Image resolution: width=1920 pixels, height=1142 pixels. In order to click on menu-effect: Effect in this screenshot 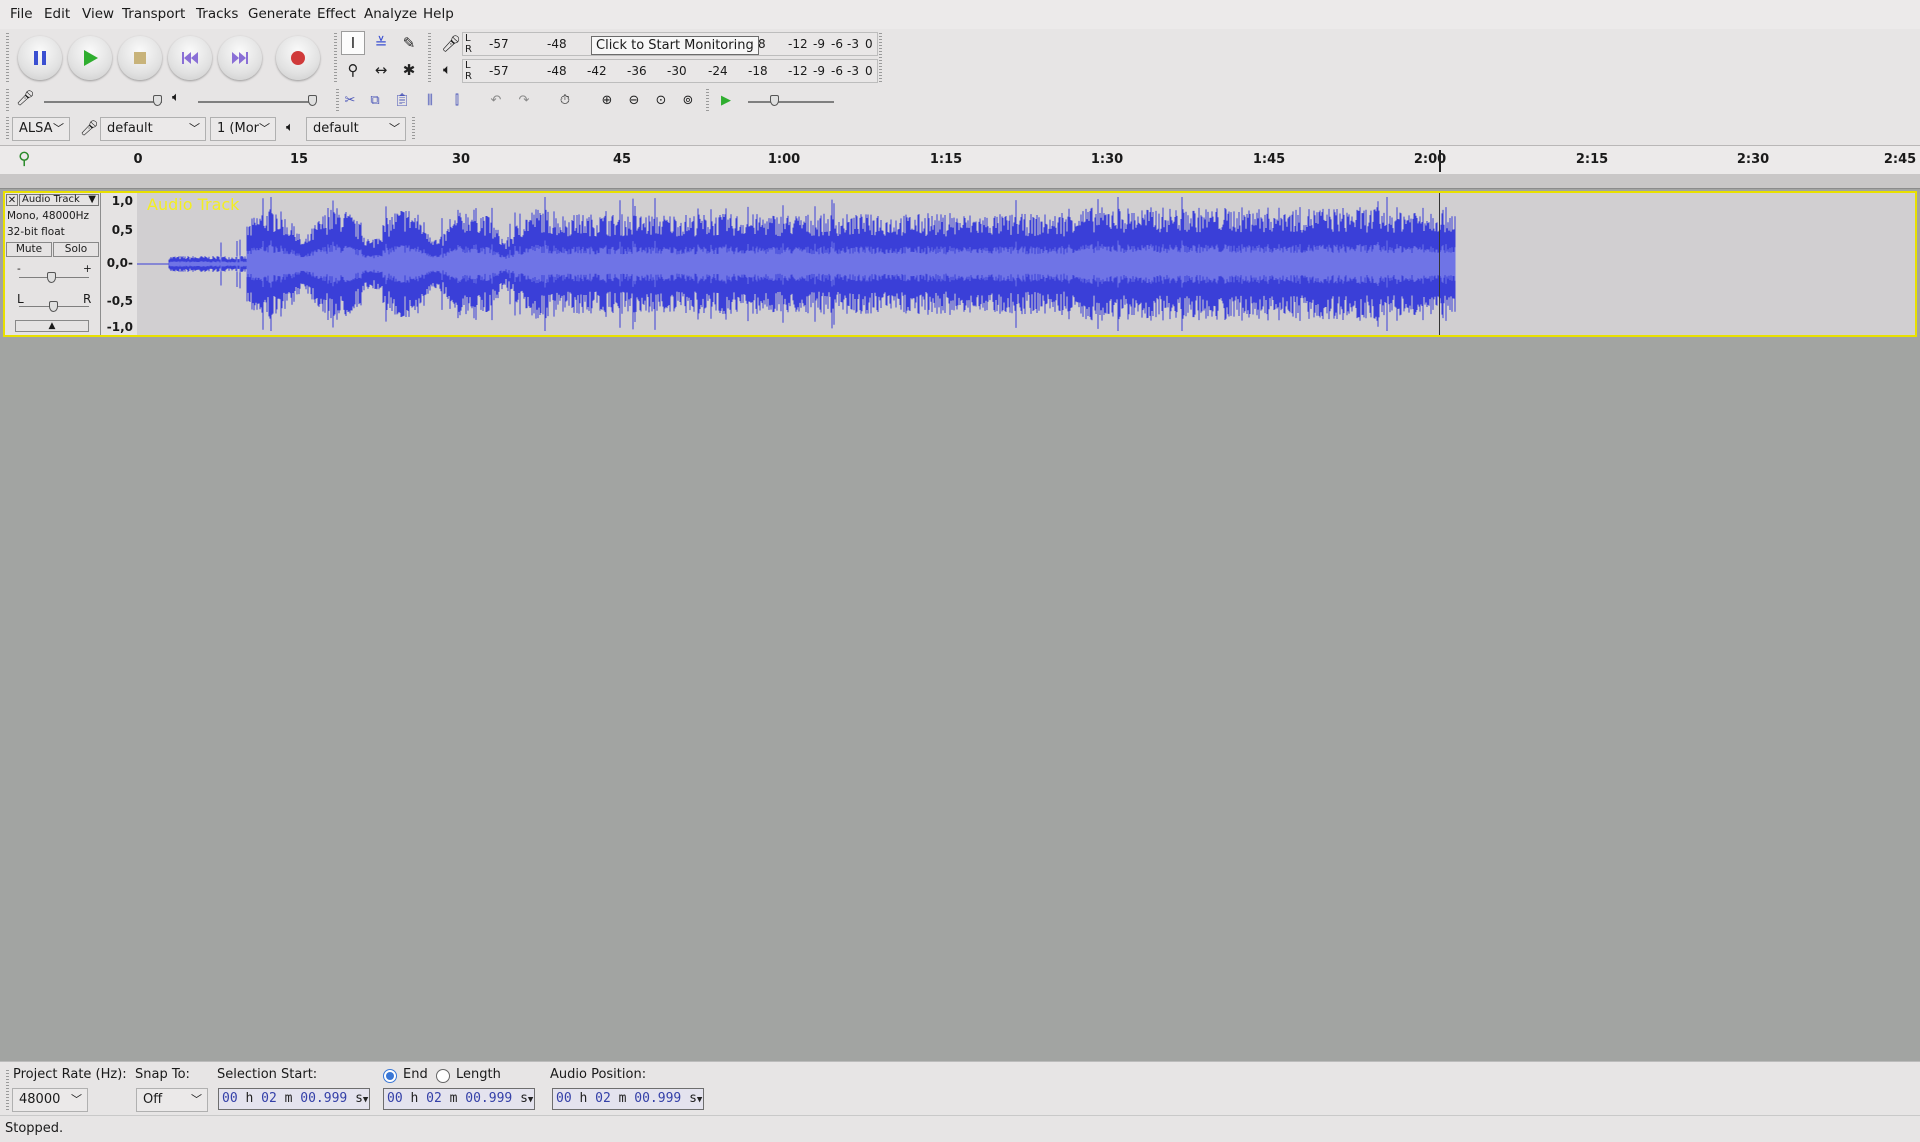, I will do `click(336, 14)`.